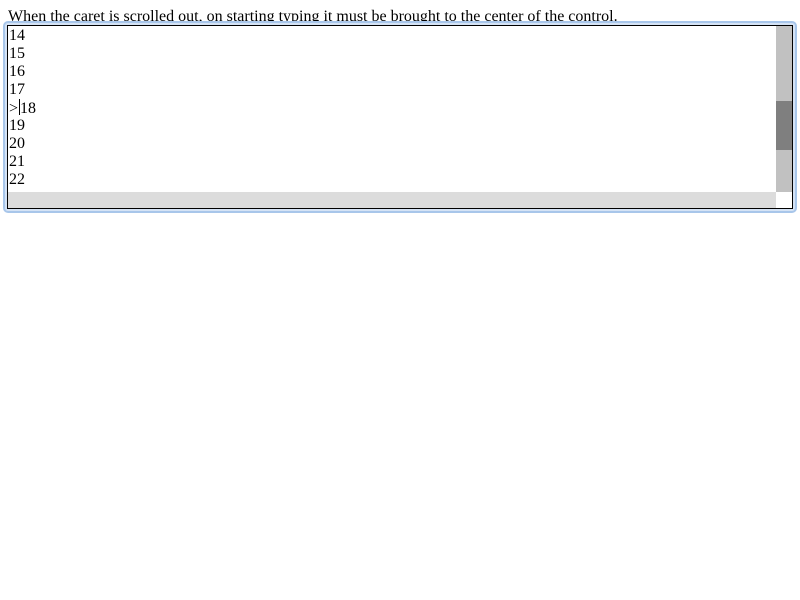 Image resolution: width=800 pixels, height=600 pixels. I want to click on vertical-scrollbar, so click(784, 109).